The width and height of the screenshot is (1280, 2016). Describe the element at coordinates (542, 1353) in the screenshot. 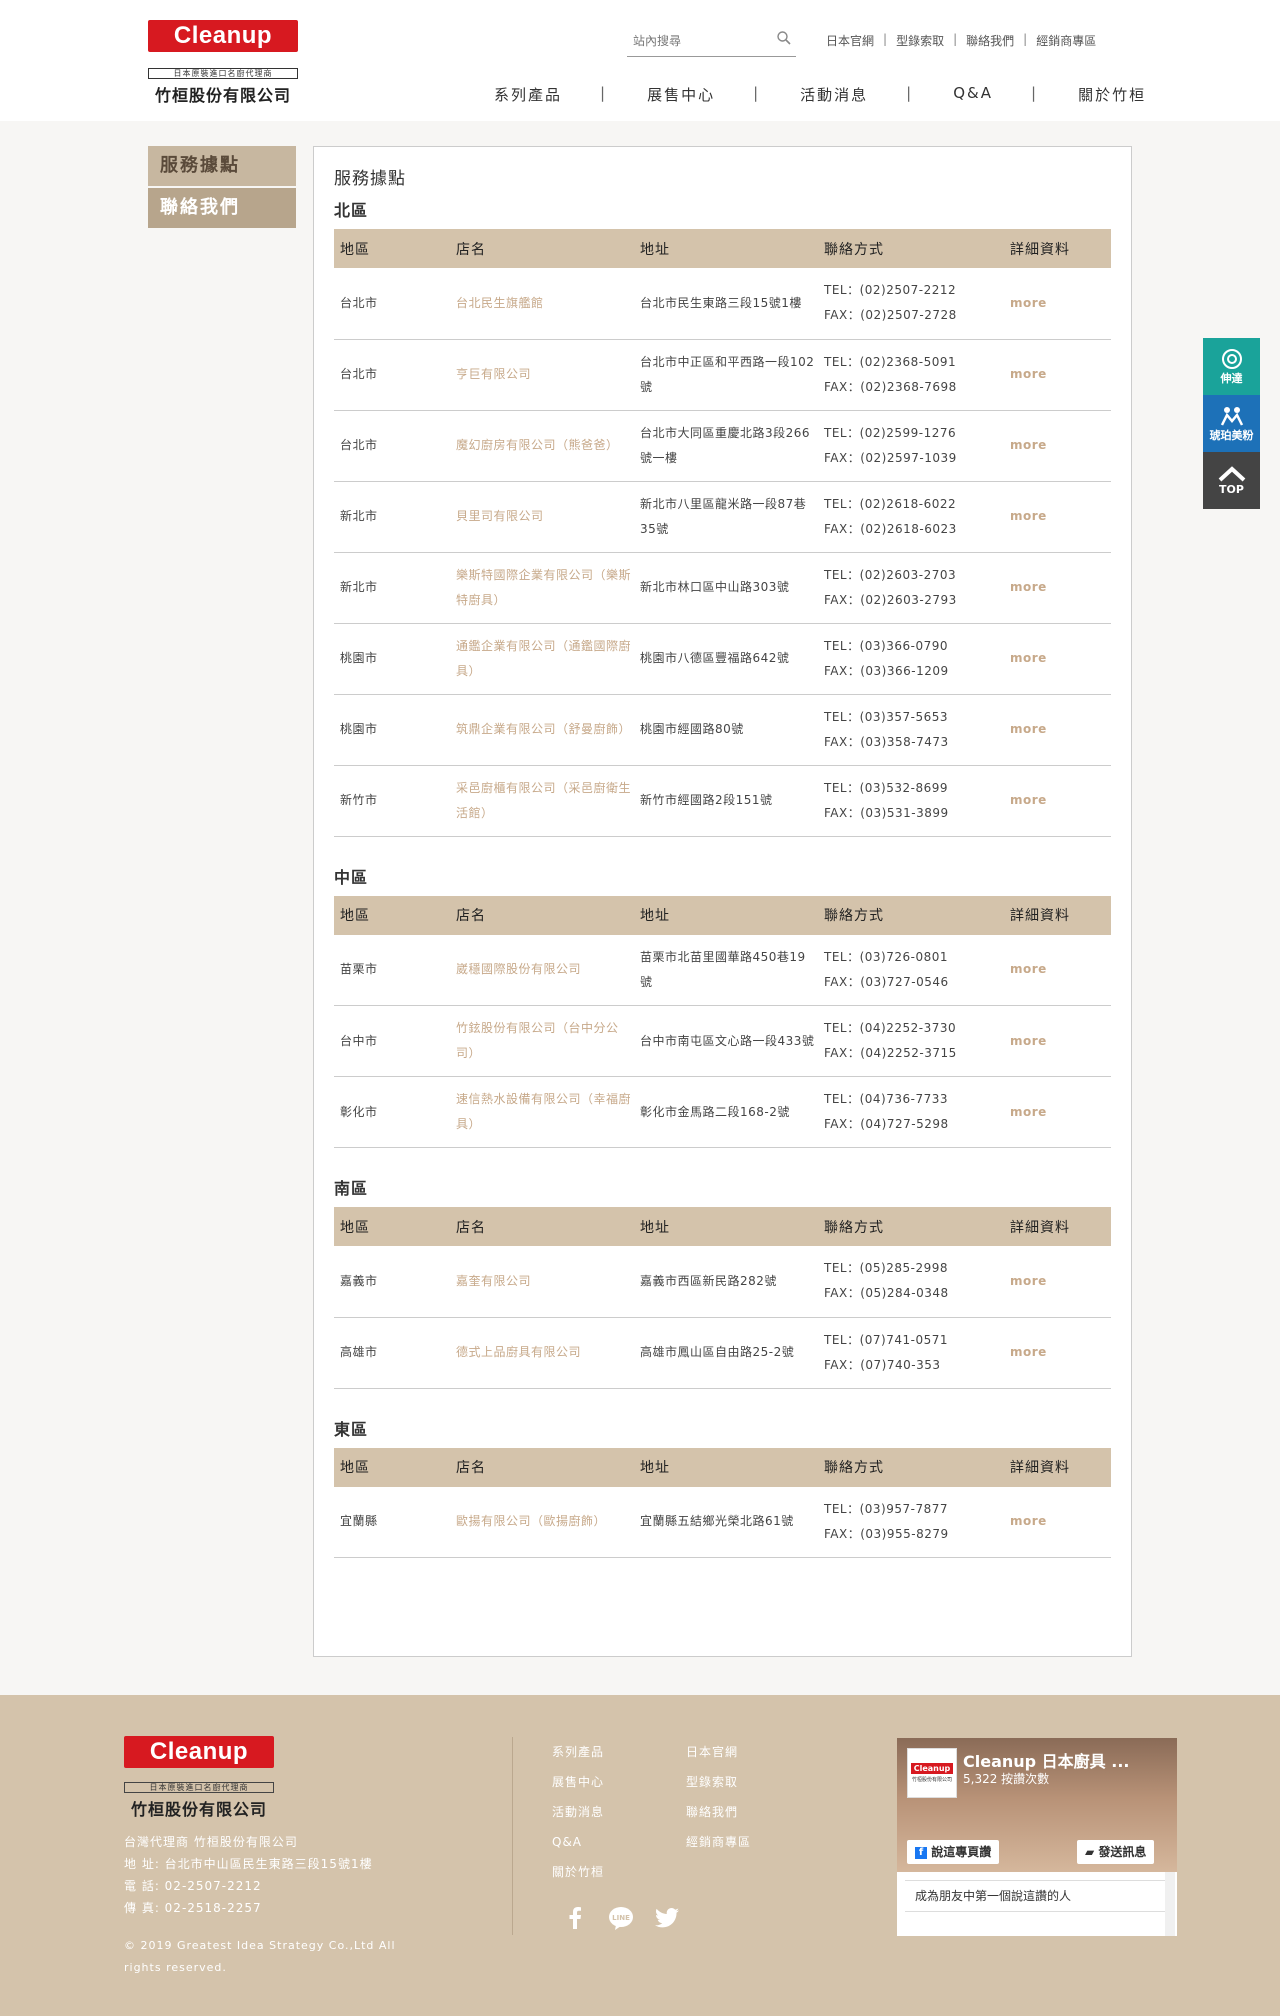

I see `cell-shop-link: 德式上品廚具有限公司` at that location.